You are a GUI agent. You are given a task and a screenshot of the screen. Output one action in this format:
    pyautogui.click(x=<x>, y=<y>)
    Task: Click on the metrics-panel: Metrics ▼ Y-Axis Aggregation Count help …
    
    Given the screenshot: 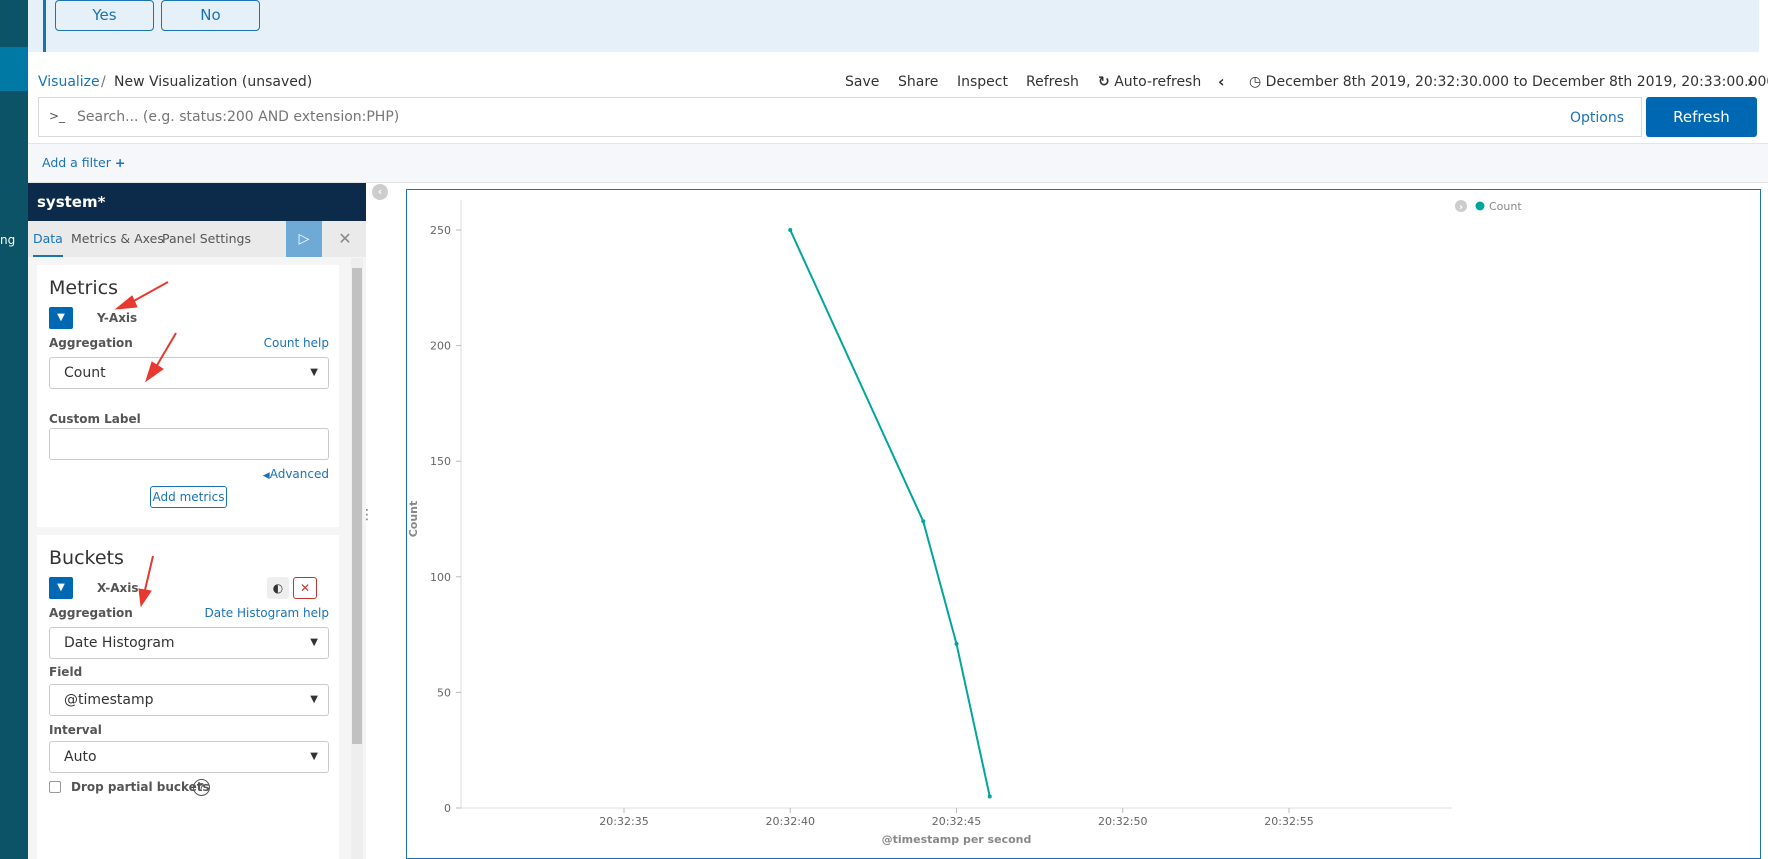 What is the action you would take?
    pyautogui.click(x=188, y=396)
    